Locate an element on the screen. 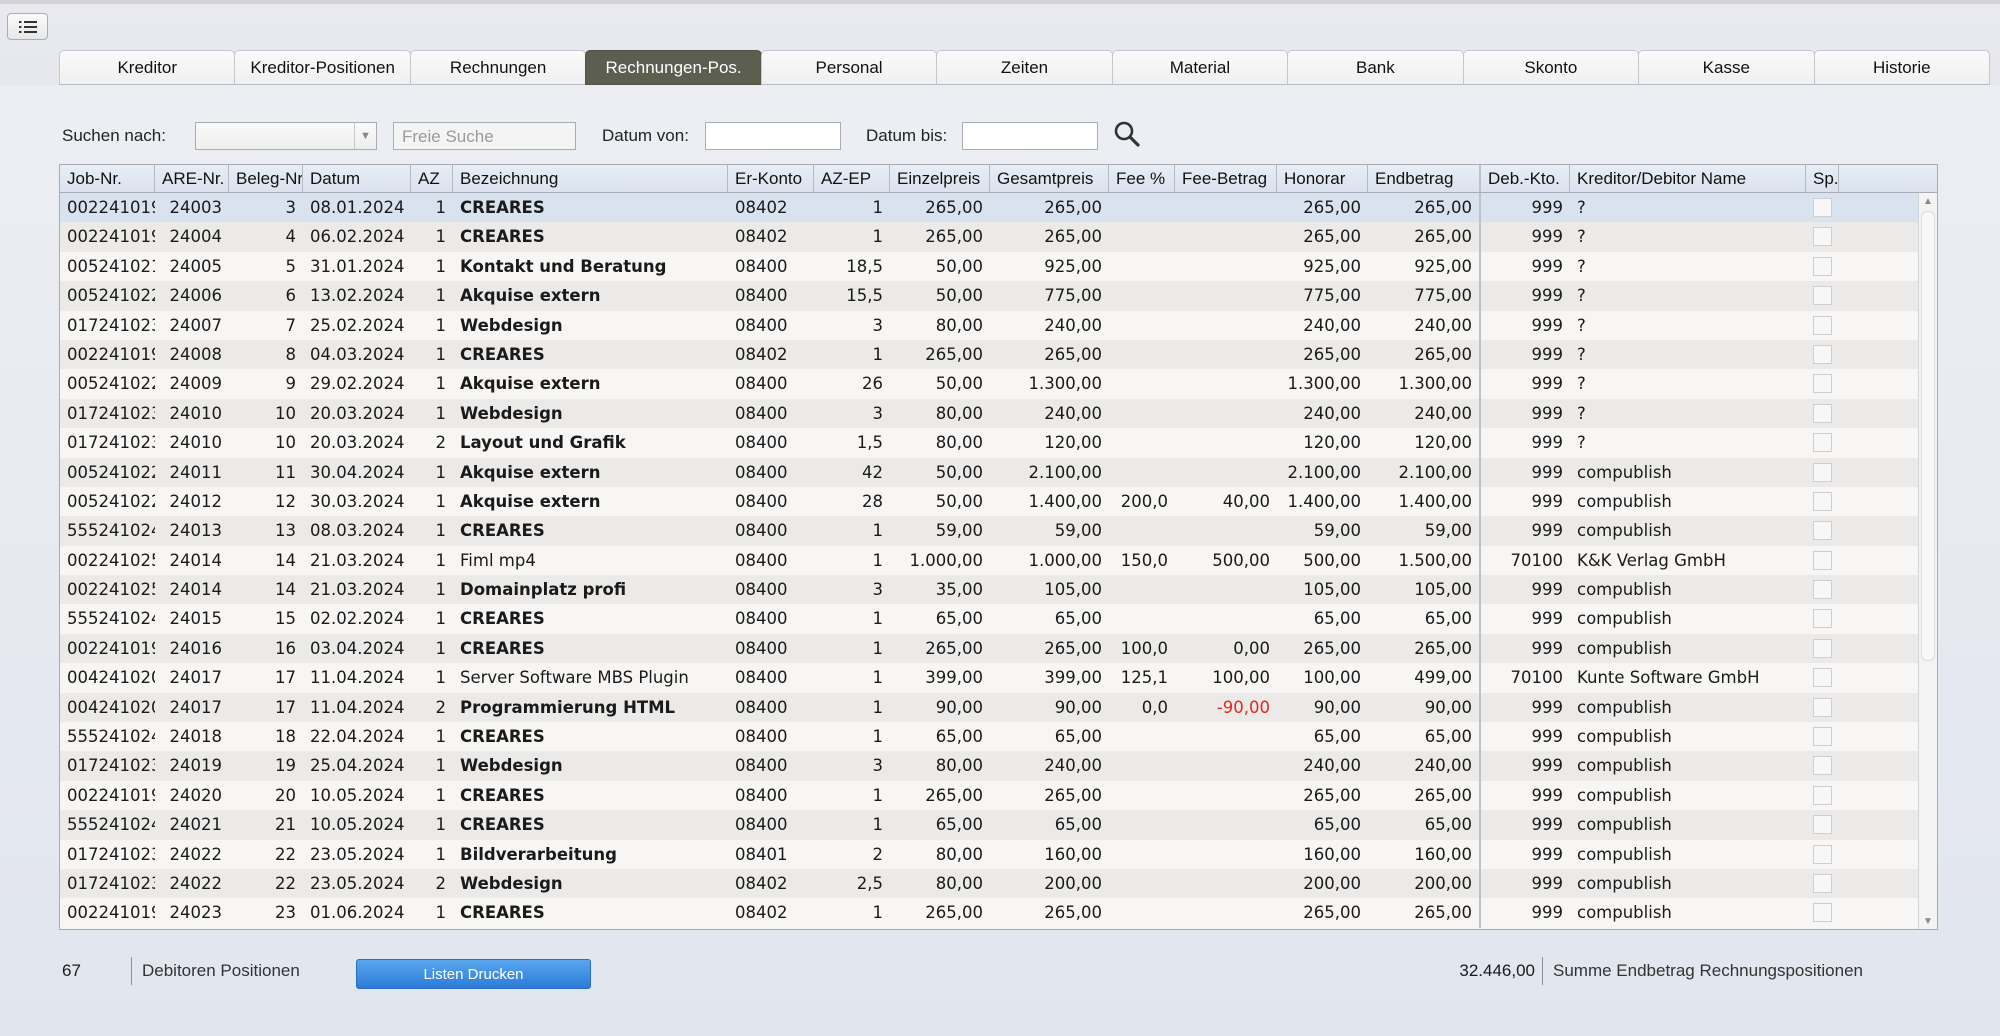  cell-fee-percent: 150,0 is located at coordinates (1144, 560).